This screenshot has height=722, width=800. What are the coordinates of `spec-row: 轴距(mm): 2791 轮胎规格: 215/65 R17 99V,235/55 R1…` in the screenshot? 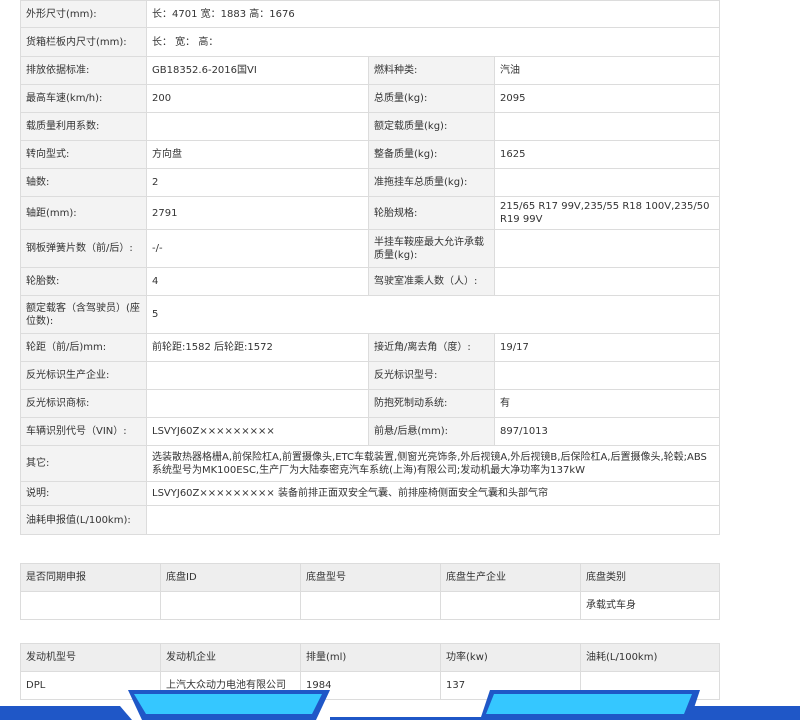 It's located at (370, 213).